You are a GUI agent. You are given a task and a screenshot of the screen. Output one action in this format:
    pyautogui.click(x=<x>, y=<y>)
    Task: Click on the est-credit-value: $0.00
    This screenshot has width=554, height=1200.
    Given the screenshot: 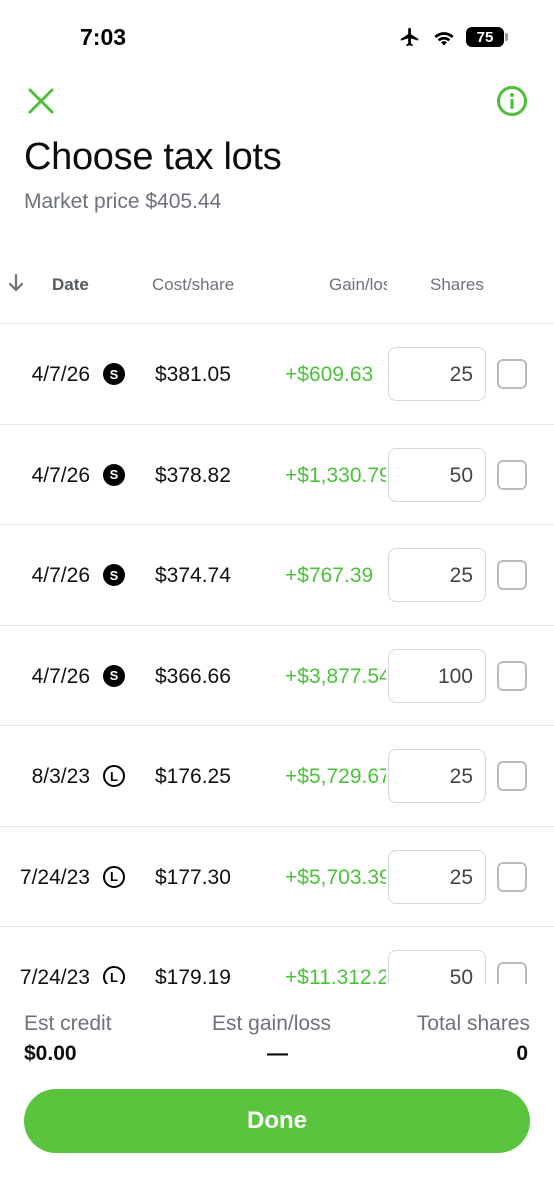 What is the action you would take?
    pyautogui.click(x=50, y=1053)
    